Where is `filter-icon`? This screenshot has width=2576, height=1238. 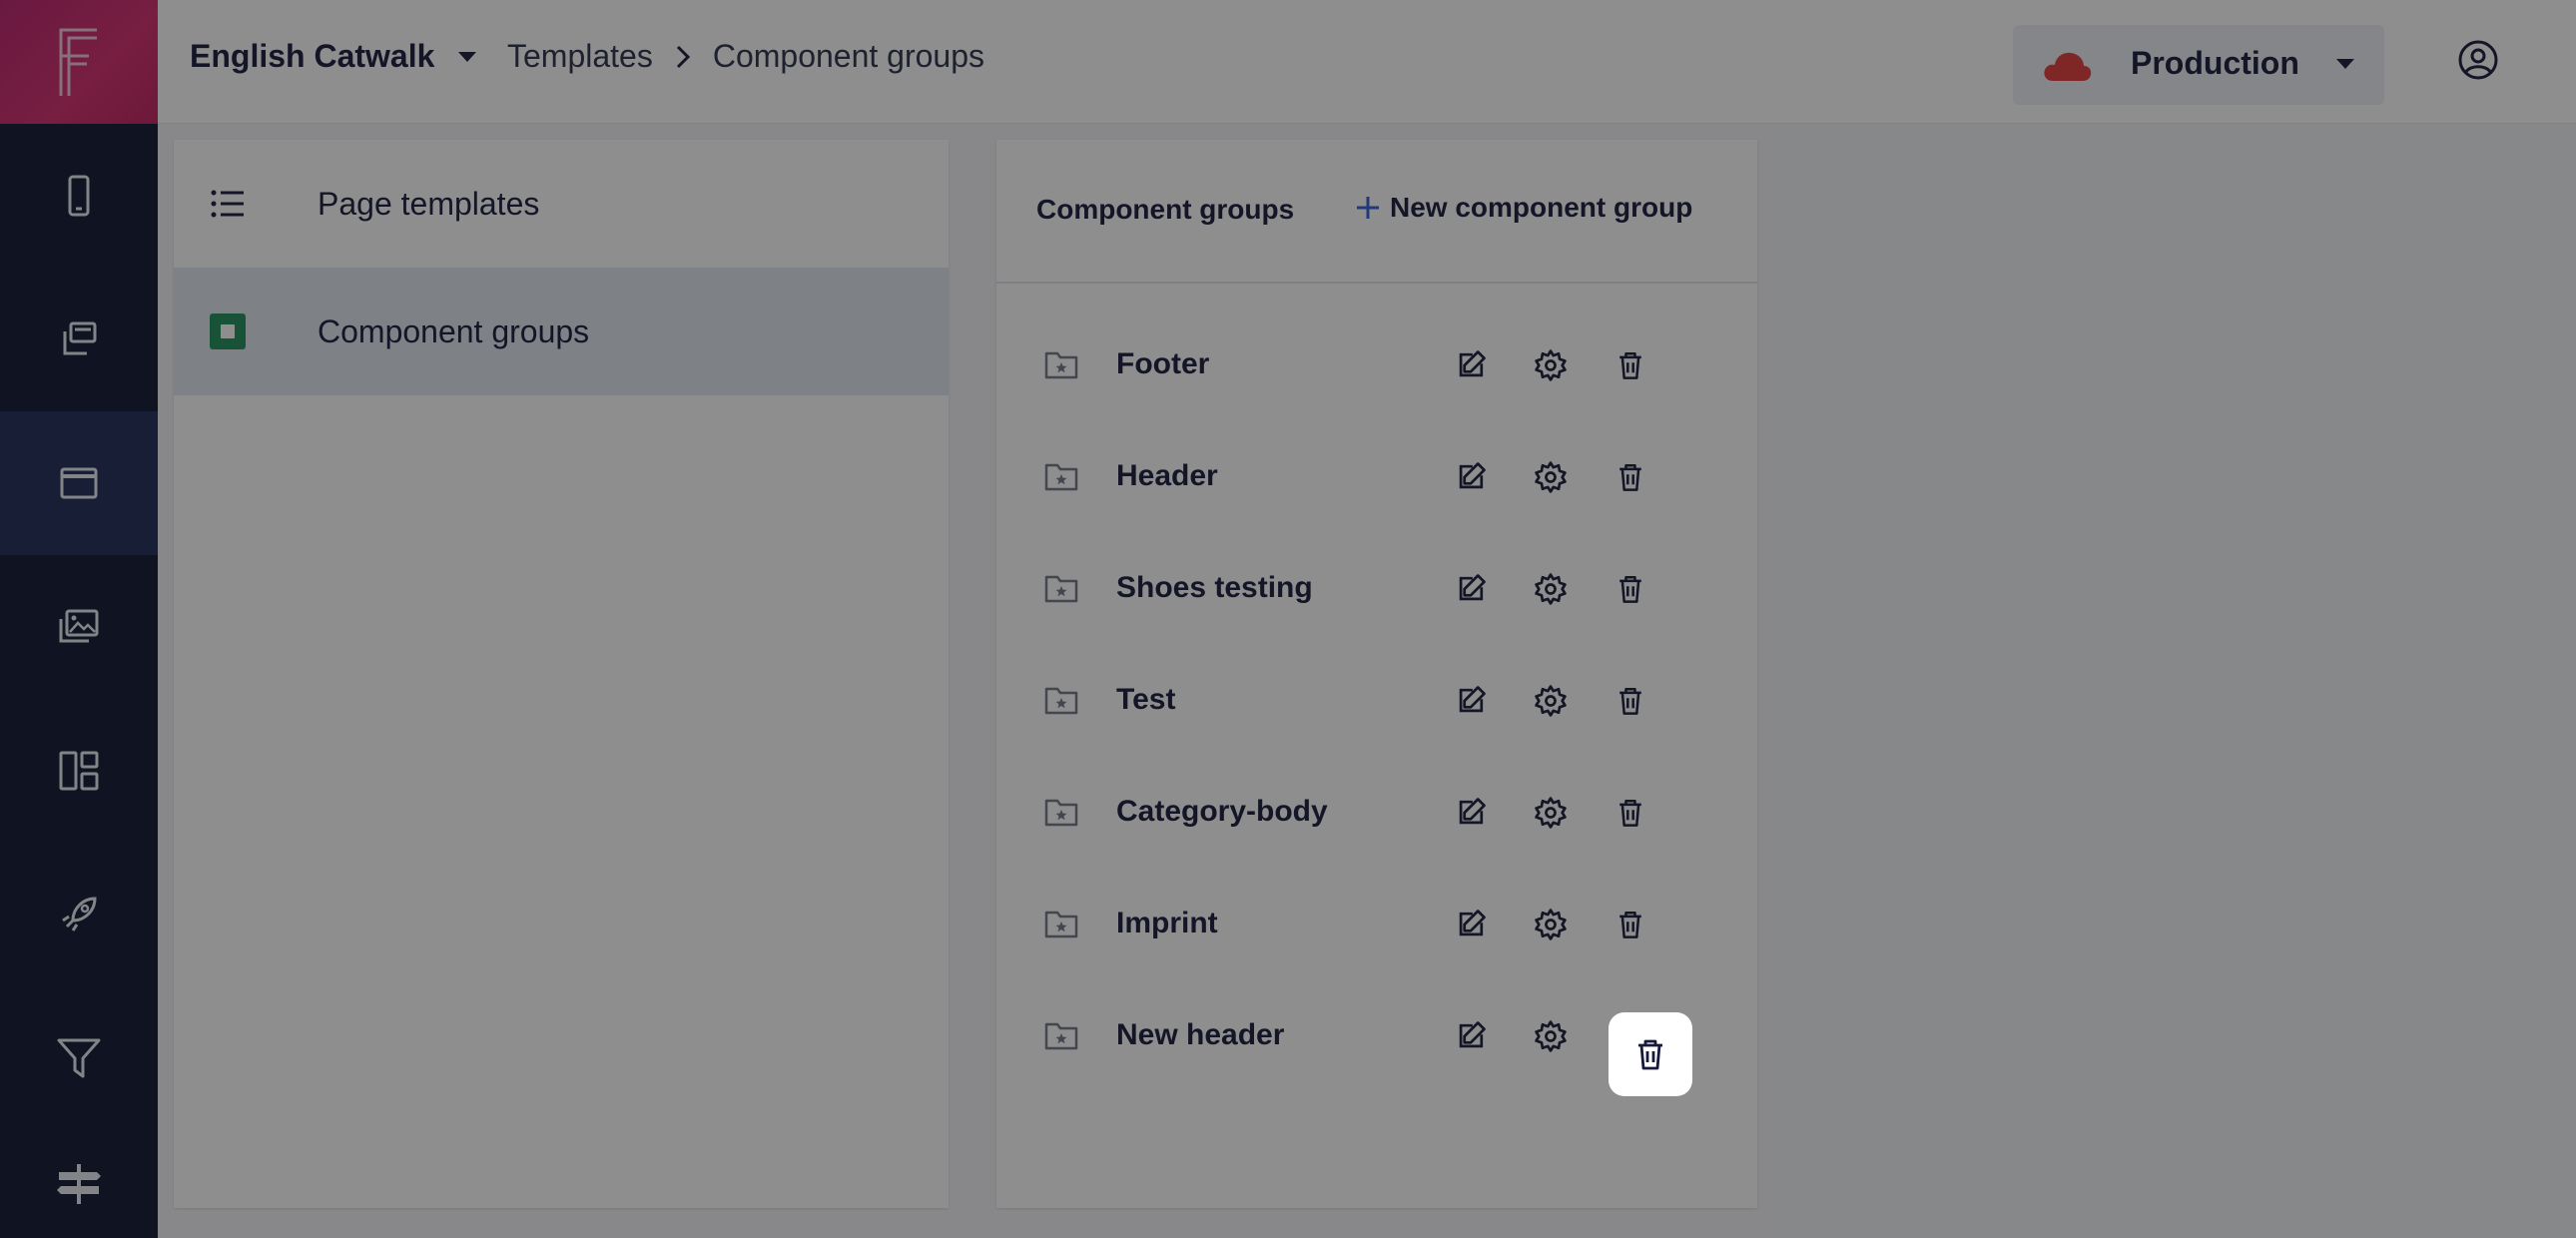 filter-icon is located at coordinates (79, 1058).